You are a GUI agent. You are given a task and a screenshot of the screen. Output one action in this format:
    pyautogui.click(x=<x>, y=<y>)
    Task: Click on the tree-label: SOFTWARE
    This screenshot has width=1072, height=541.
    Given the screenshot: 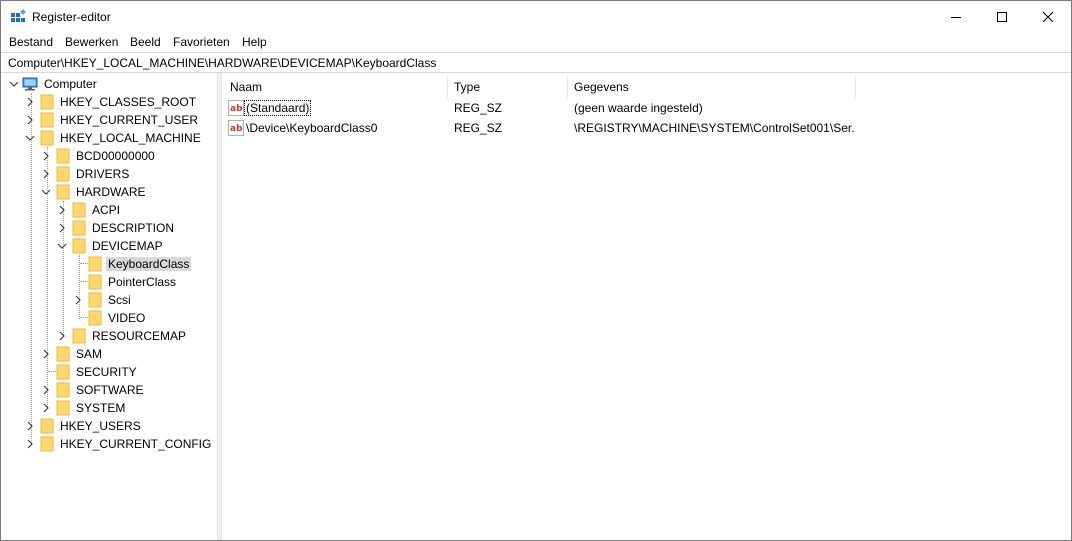 What is the action you would take?
    pyautogui.click(x=110, y=390)
    